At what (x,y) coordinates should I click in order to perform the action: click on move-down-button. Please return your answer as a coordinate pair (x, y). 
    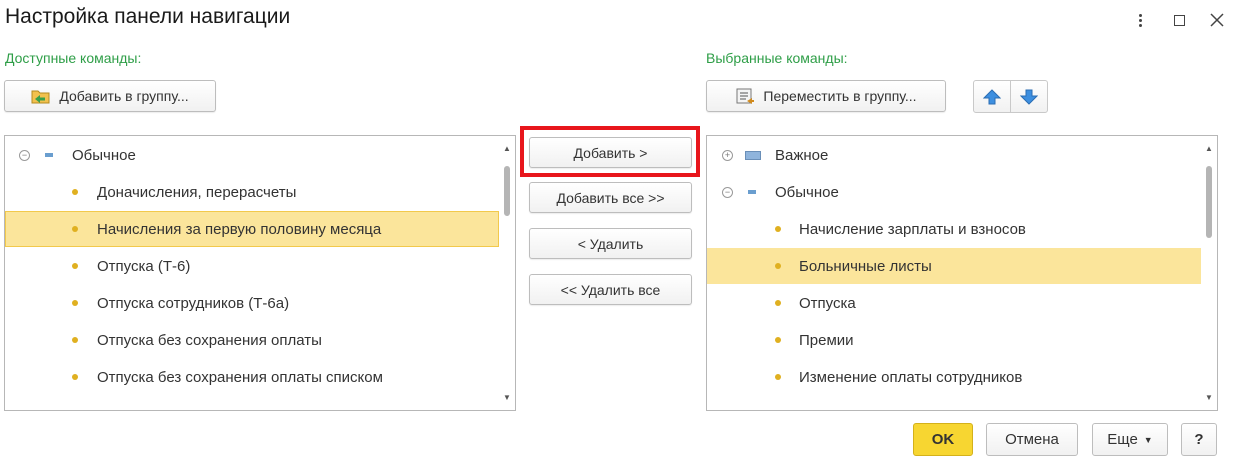
    Looking at the image, I should click on (1029, 96).